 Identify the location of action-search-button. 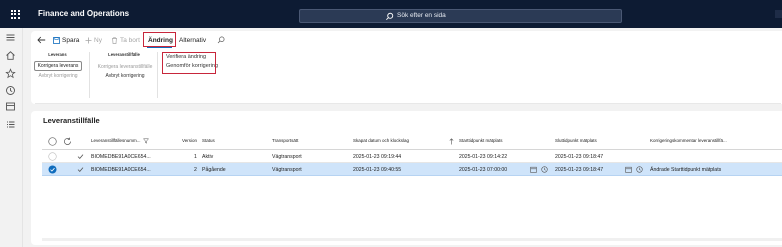
(222, 40).